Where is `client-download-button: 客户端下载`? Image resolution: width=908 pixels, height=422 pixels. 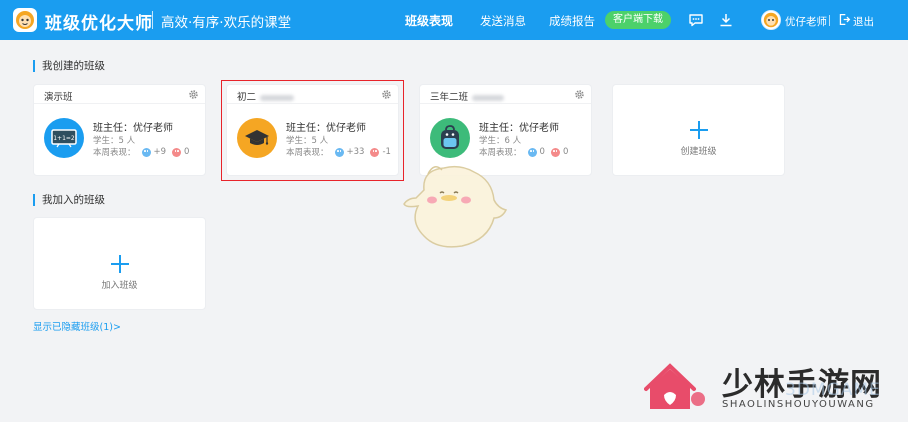 client-download-button: 客户端下载 is located at coordinates (638, 20).